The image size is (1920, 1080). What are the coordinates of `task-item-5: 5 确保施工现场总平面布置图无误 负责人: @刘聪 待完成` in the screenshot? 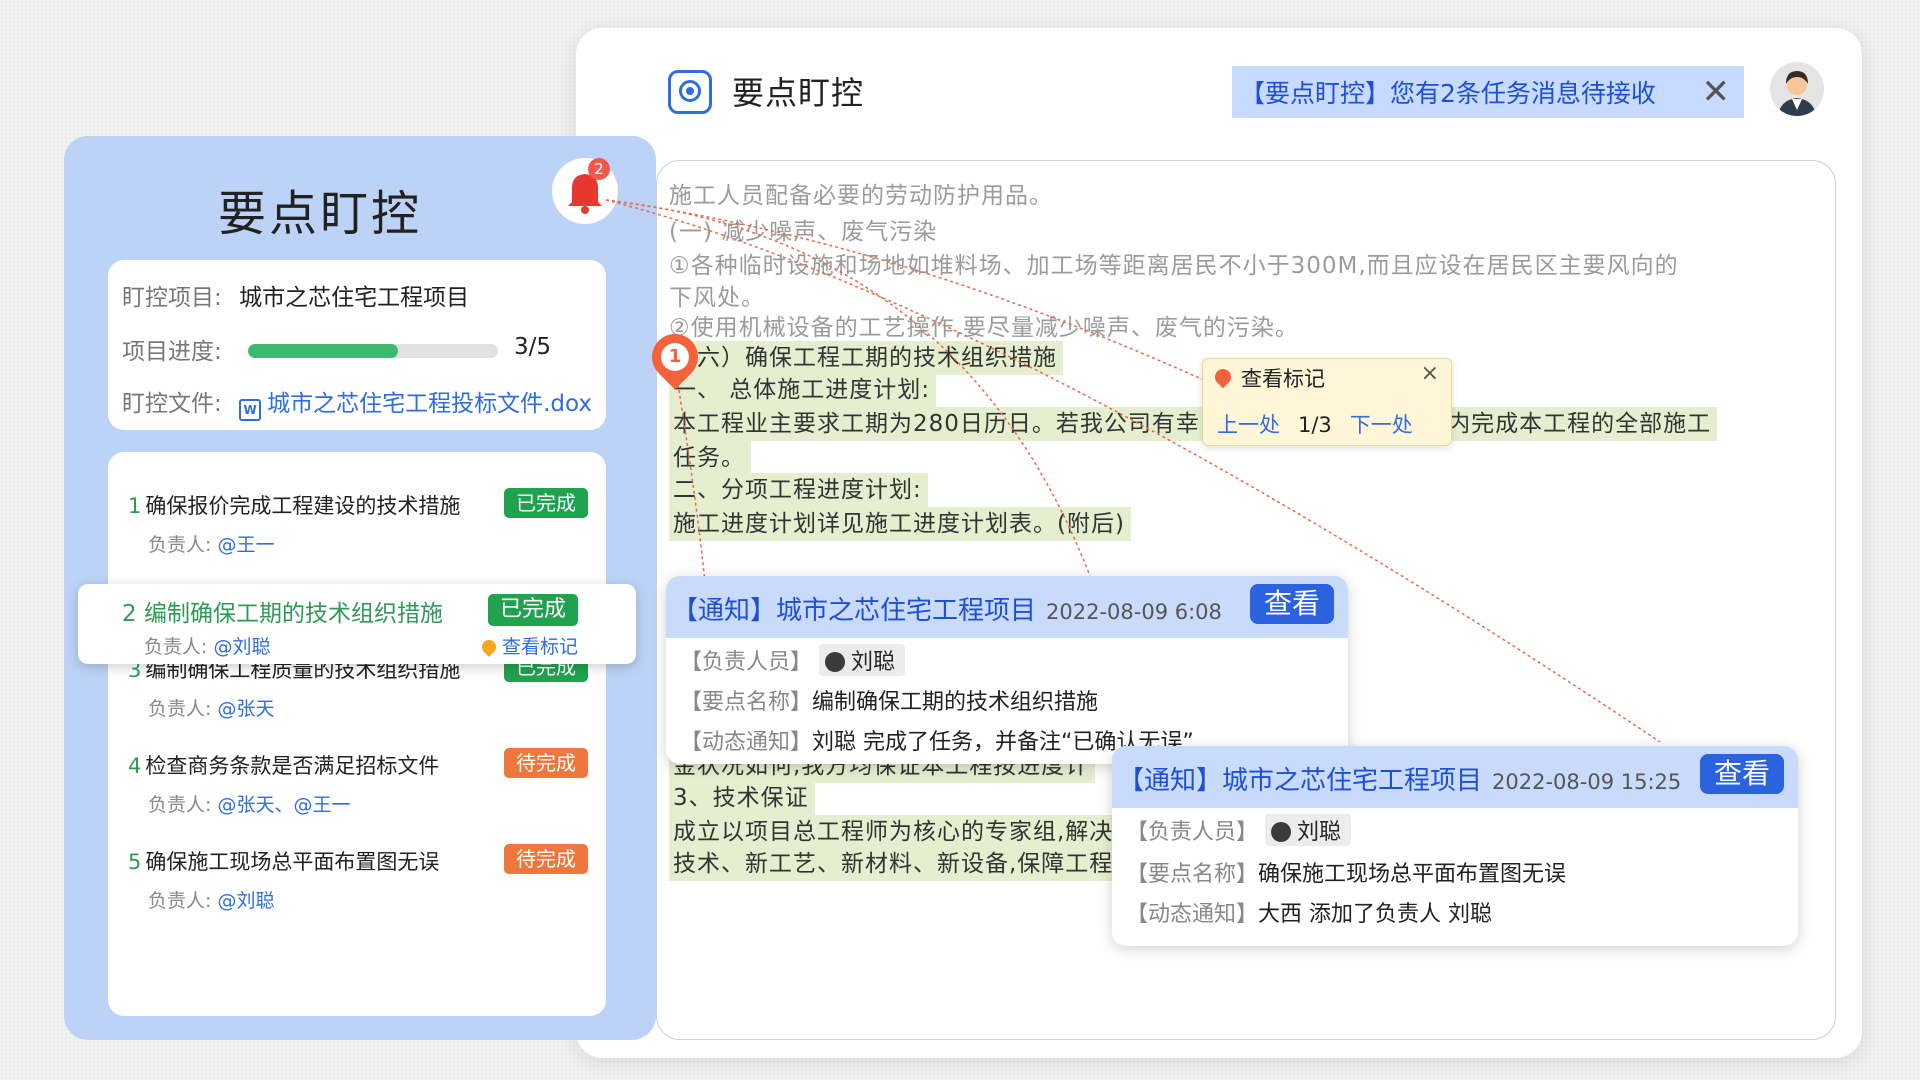 It's located at (358, 878).